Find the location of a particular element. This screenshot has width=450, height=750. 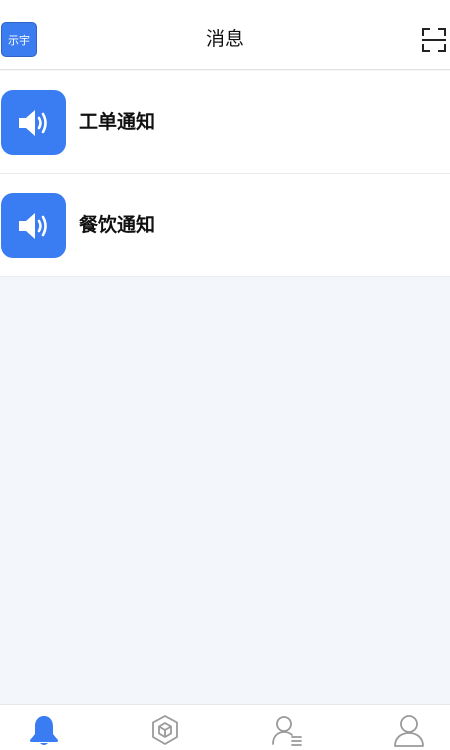

header-bar: 示宇 消息 is located at coordinates (225, 35).